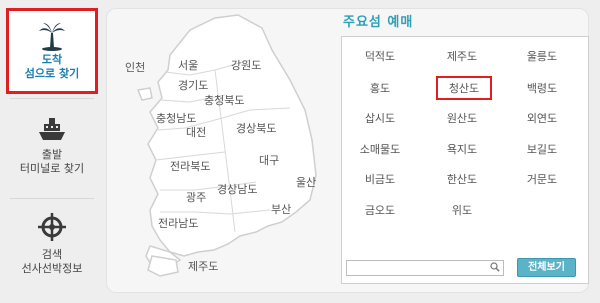  I want to click on island-link: 비금도, so click(380, 179).